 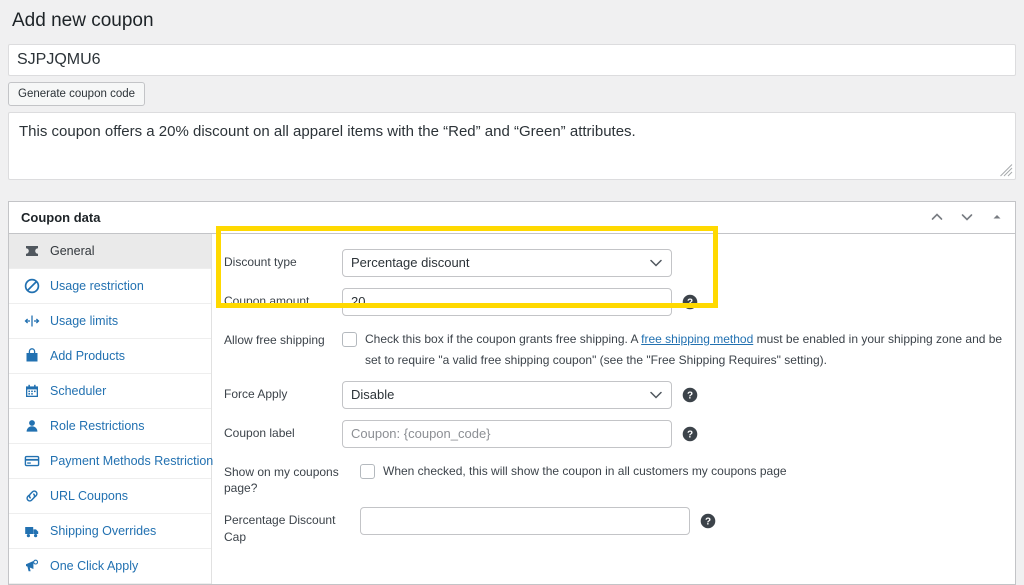 I want to click on move-down-icon, so click(x=967, y=217).